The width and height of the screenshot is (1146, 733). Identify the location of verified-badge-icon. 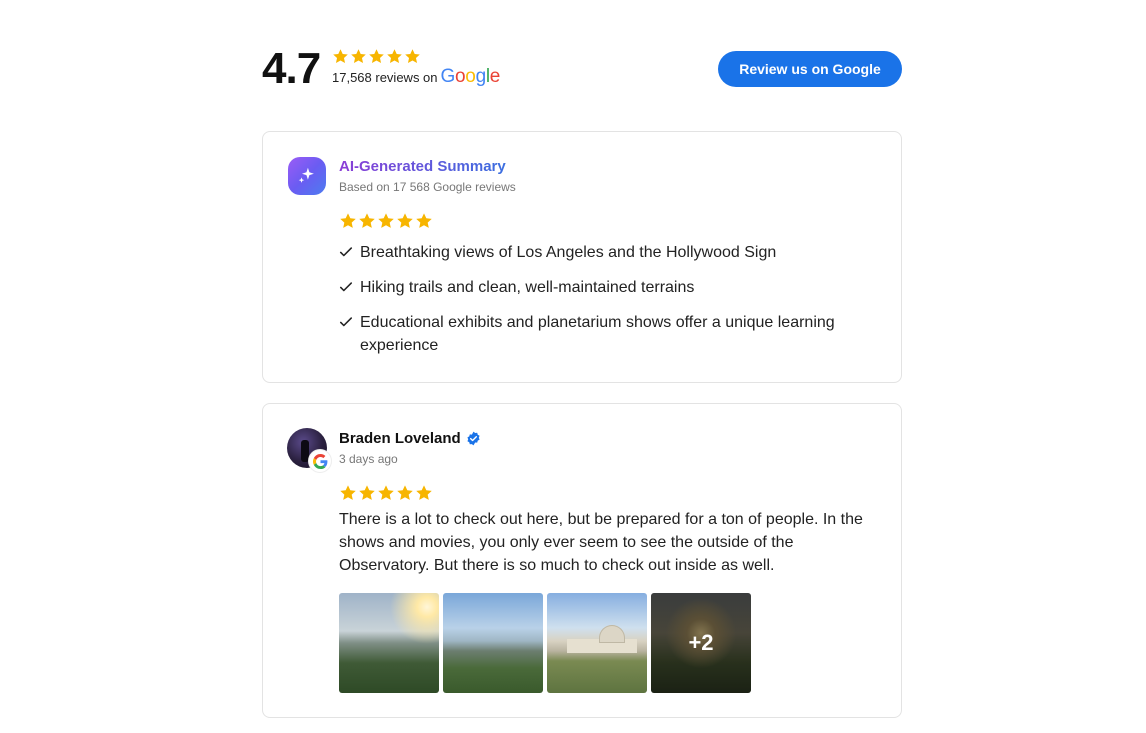
(473, 438).